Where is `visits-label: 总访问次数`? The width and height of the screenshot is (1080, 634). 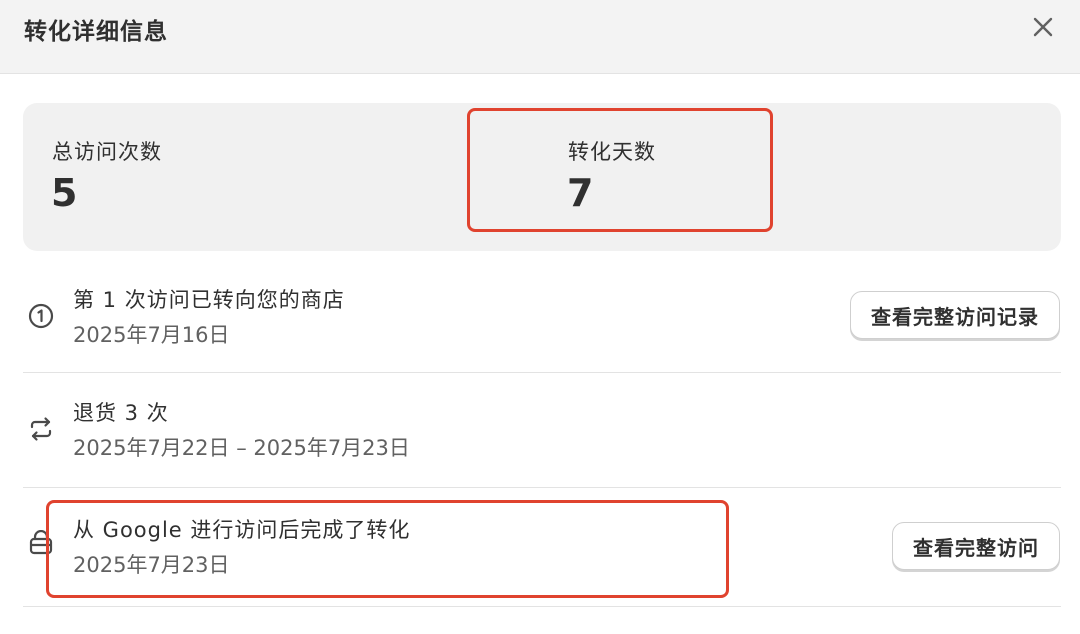 visits-label: 总访问次数 is located at coordinates (107, 152).